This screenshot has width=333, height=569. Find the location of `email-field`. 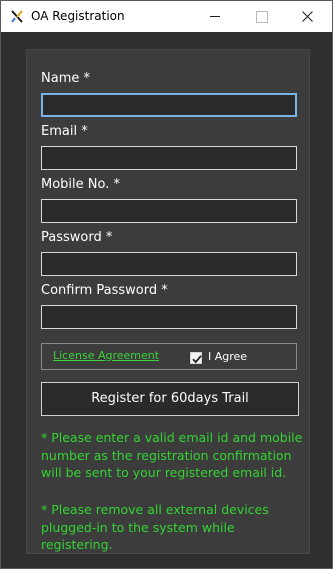

email-field is located at coordinates (169, 158).